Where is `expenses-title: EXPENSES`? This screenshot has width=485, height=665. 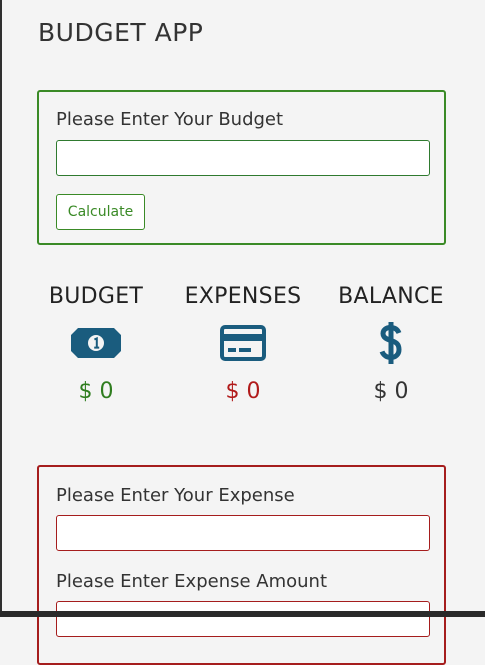
expenses-title: EXPENSES is located at coordinates (243, 296).